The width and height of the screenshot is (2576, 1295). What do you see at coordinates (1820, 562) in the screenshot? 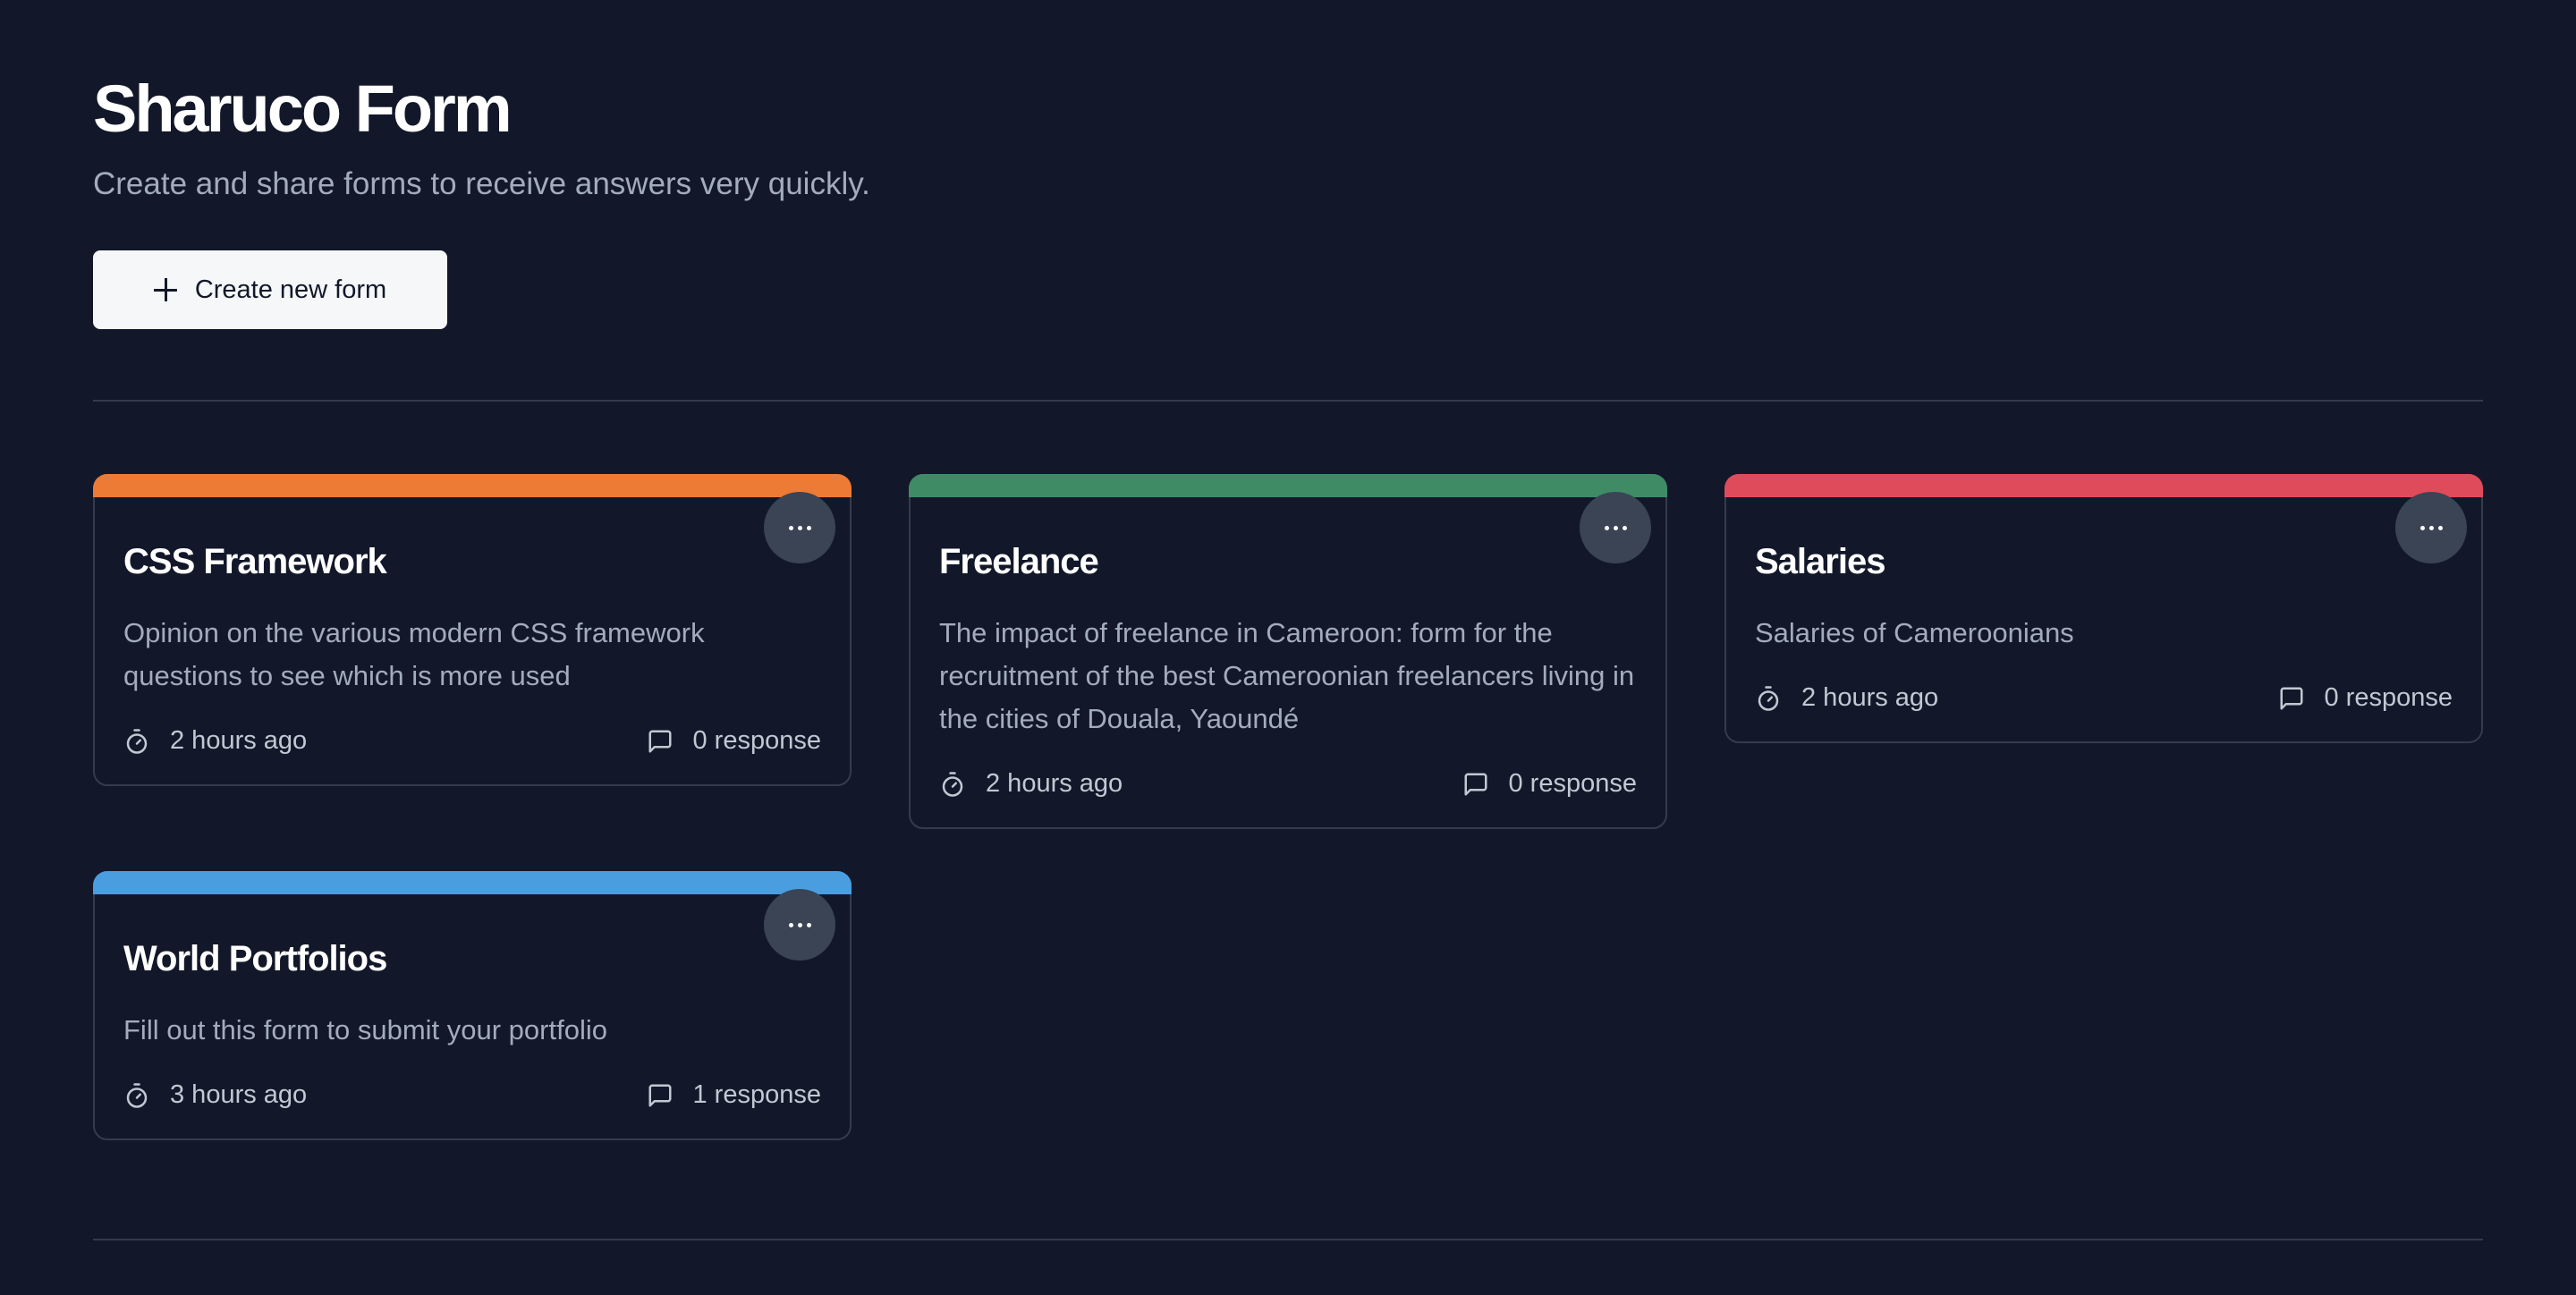
I see `card-title: Salaries` at bounding box center [1820, 562].